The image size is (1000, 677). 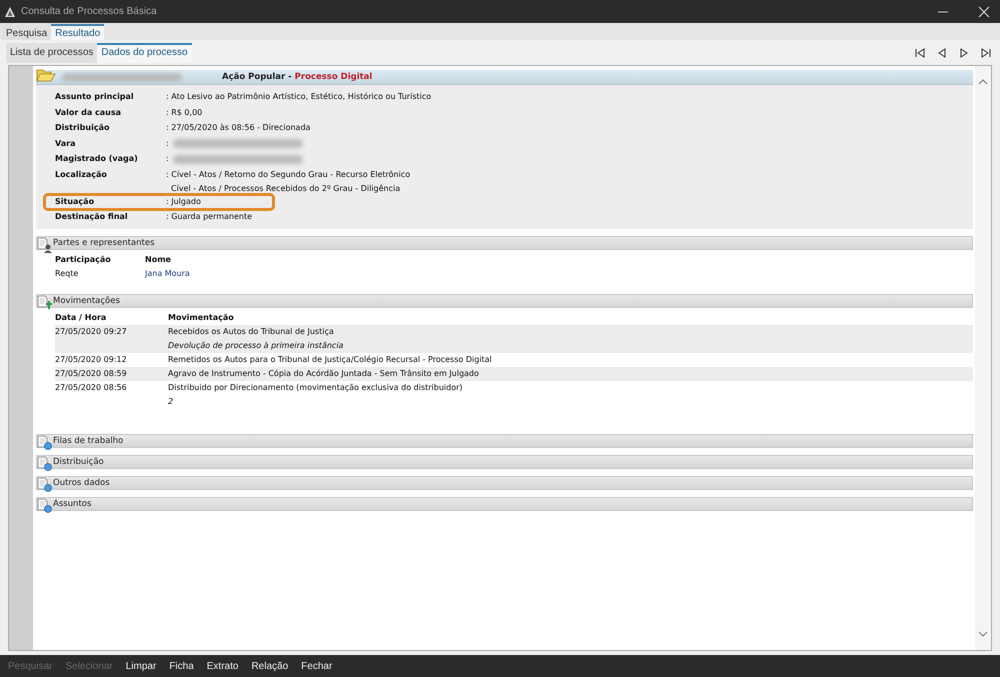 What do you see at coordinates (183, 202) in the screenshot?
I see `field-value: : Julgado` at bounding box center [183, 202].